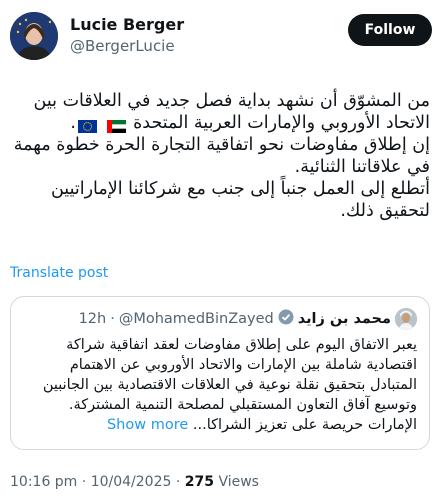 The width and height of the screenshot is (440, 500). Describe the element at coordinates (147, 425) in the screenshot. I see `show-more-link: Show more` at that location.